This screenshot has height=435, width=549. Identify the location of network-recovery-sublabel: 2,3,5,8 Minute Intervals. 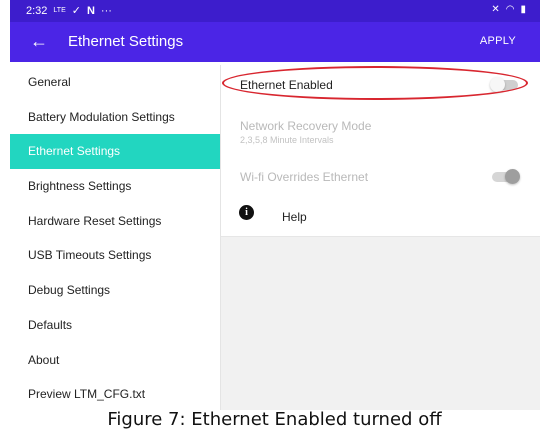
(287, 140).